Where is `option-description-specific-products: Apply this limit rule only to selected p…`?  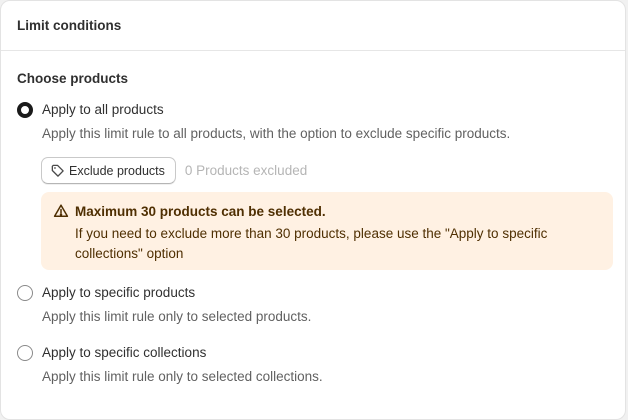
option-description-specific-products: Apply this limit rule only to selected p… is located at coordinates (177, 316).